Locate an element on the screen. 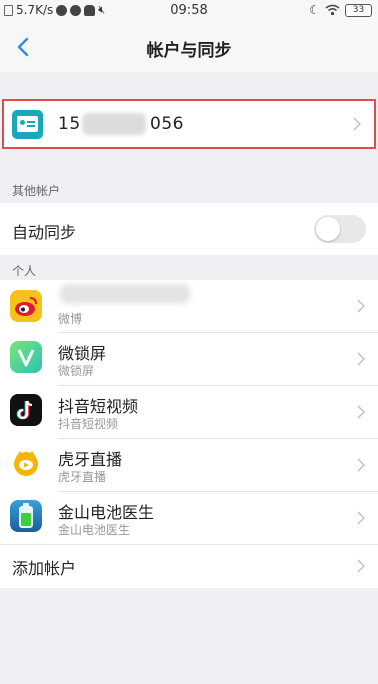  account-number-mask is located at coordinates (114, 124).